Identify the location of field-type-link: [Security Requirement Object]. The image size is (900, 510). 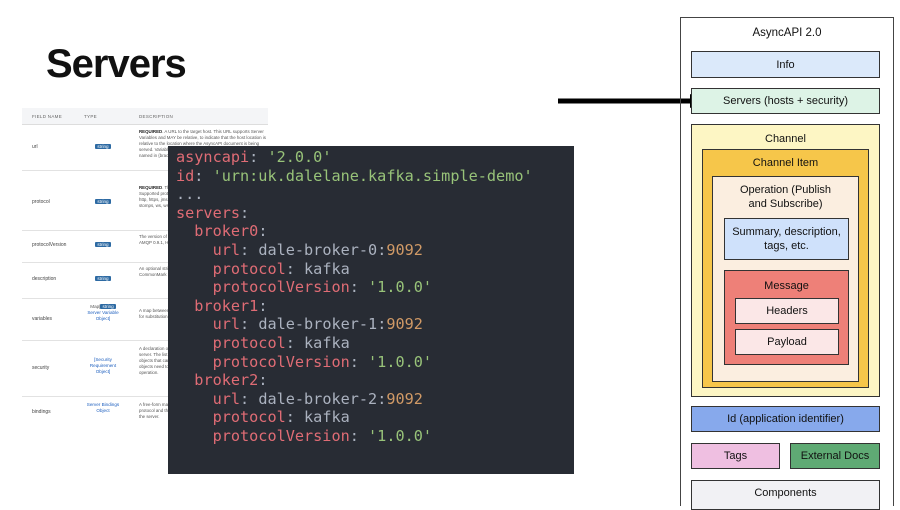
(103, 366).